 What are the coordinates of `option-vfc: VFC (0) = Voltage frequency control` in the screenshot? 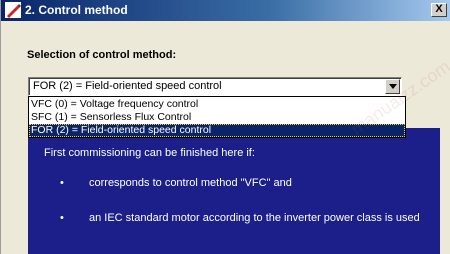 It's located at (217, 104).